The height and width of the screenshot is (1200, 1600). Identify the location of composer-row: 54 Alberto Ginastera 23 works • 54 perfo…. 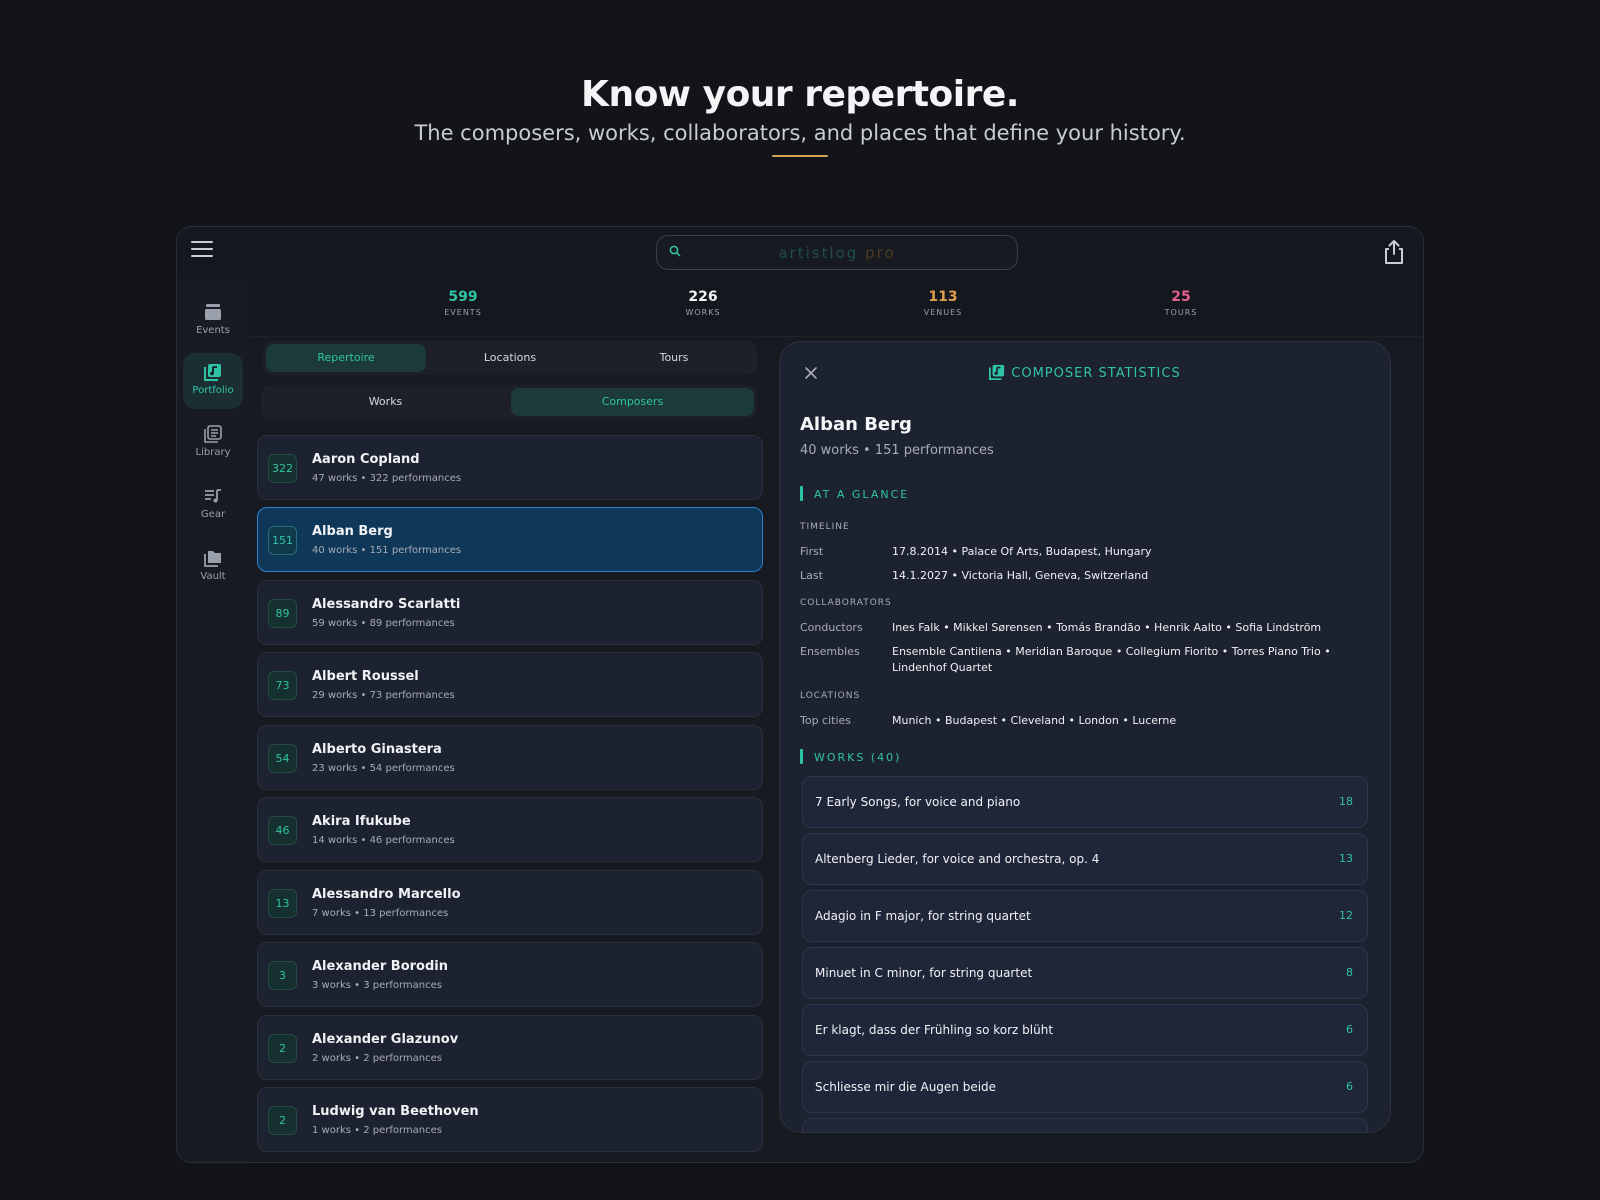
(510, 757).